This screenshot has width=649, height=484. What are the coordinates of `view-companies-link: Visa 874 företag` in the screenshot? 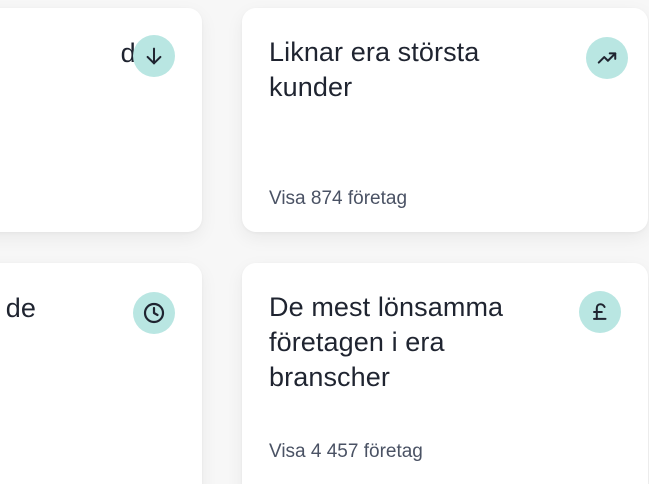 It's located at (338, 199).